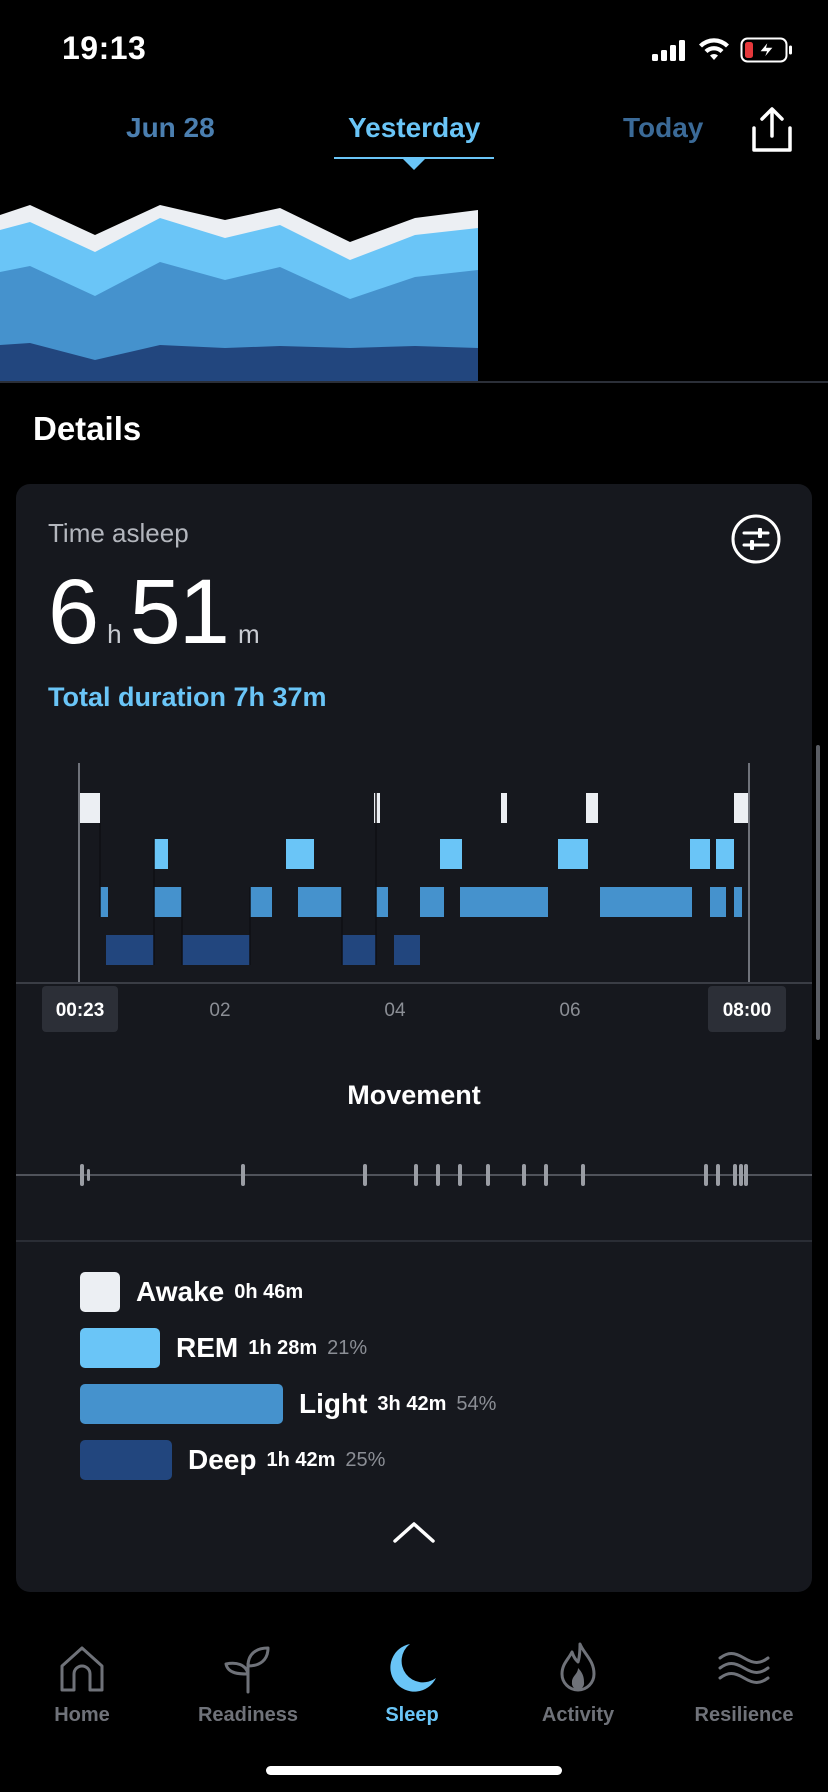 Image resolution: width=828 pixels, height=1792 pixels. Describe the element at coordinates (714, 49) in the screenshot. I see `wifi-icon` at that location.